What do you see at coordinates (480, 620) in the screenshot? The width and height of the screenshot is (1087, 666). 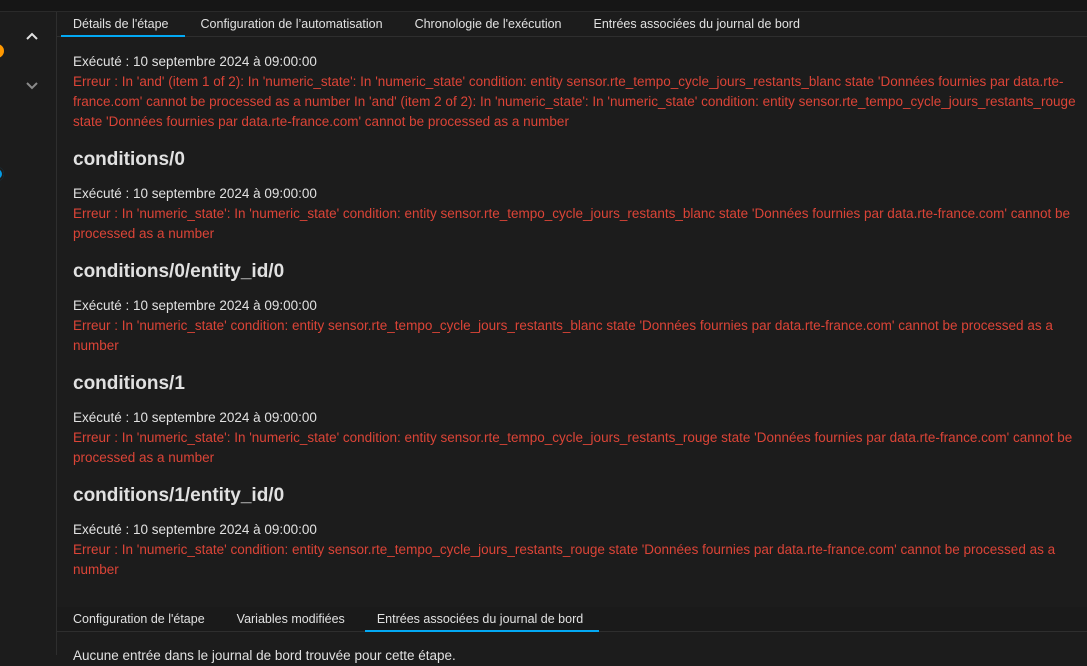 I see `tab-step-logbook: Entrées associées du journal de bord` at bounding box center [480, 620].